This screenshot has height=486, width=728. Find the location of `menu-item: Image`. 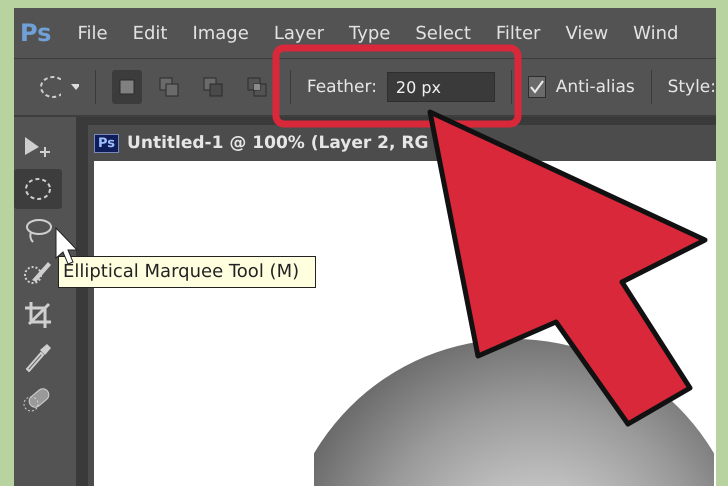

menu-item: Image is located at coordinates (220, 33).